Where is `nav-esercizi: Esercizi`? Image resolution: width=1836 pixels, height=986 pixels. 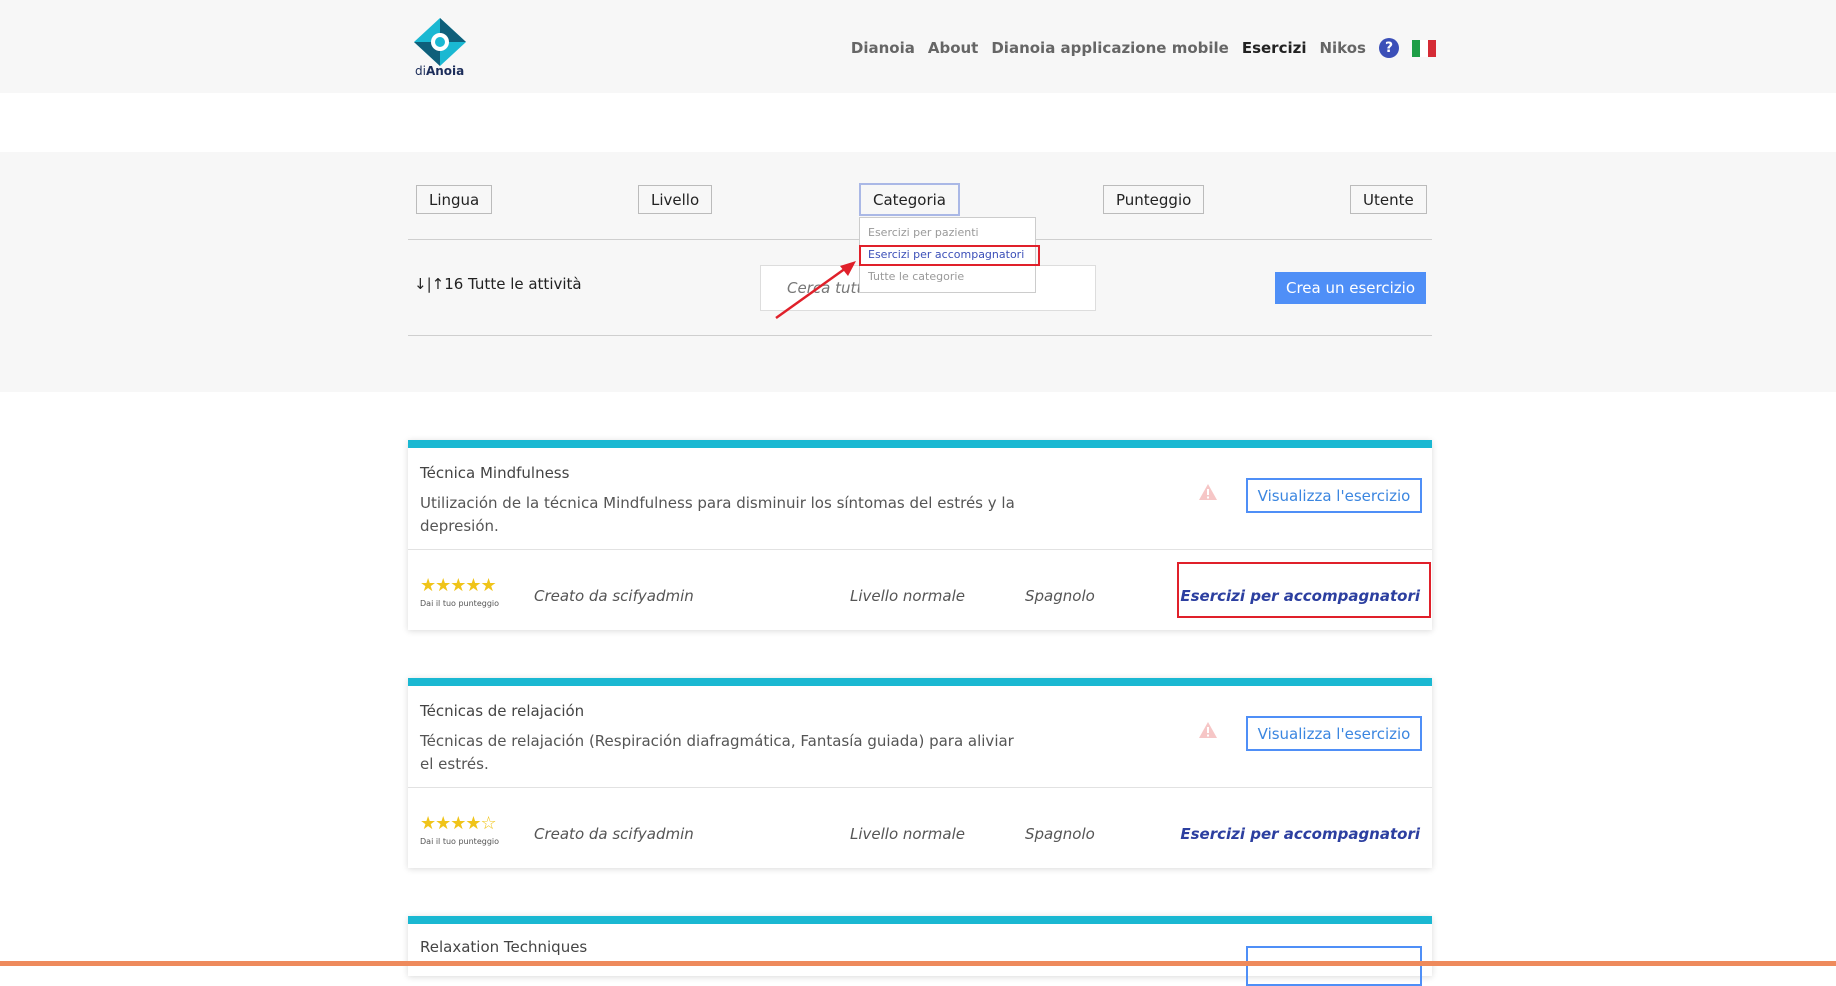 nav-esercizi: Esercizi is located at coordinates (1274, 48).